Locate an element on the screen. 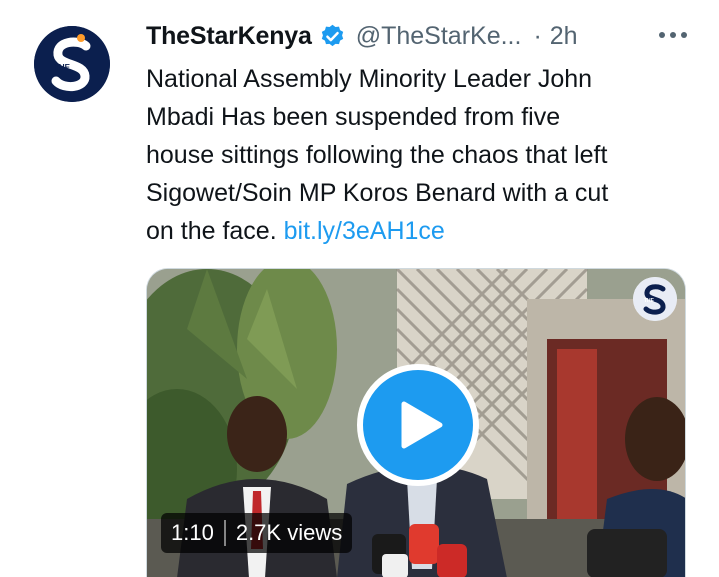 This screenshot has height=577, width=719. media-watermark-logo: THE is located at coordinates (655, 299).